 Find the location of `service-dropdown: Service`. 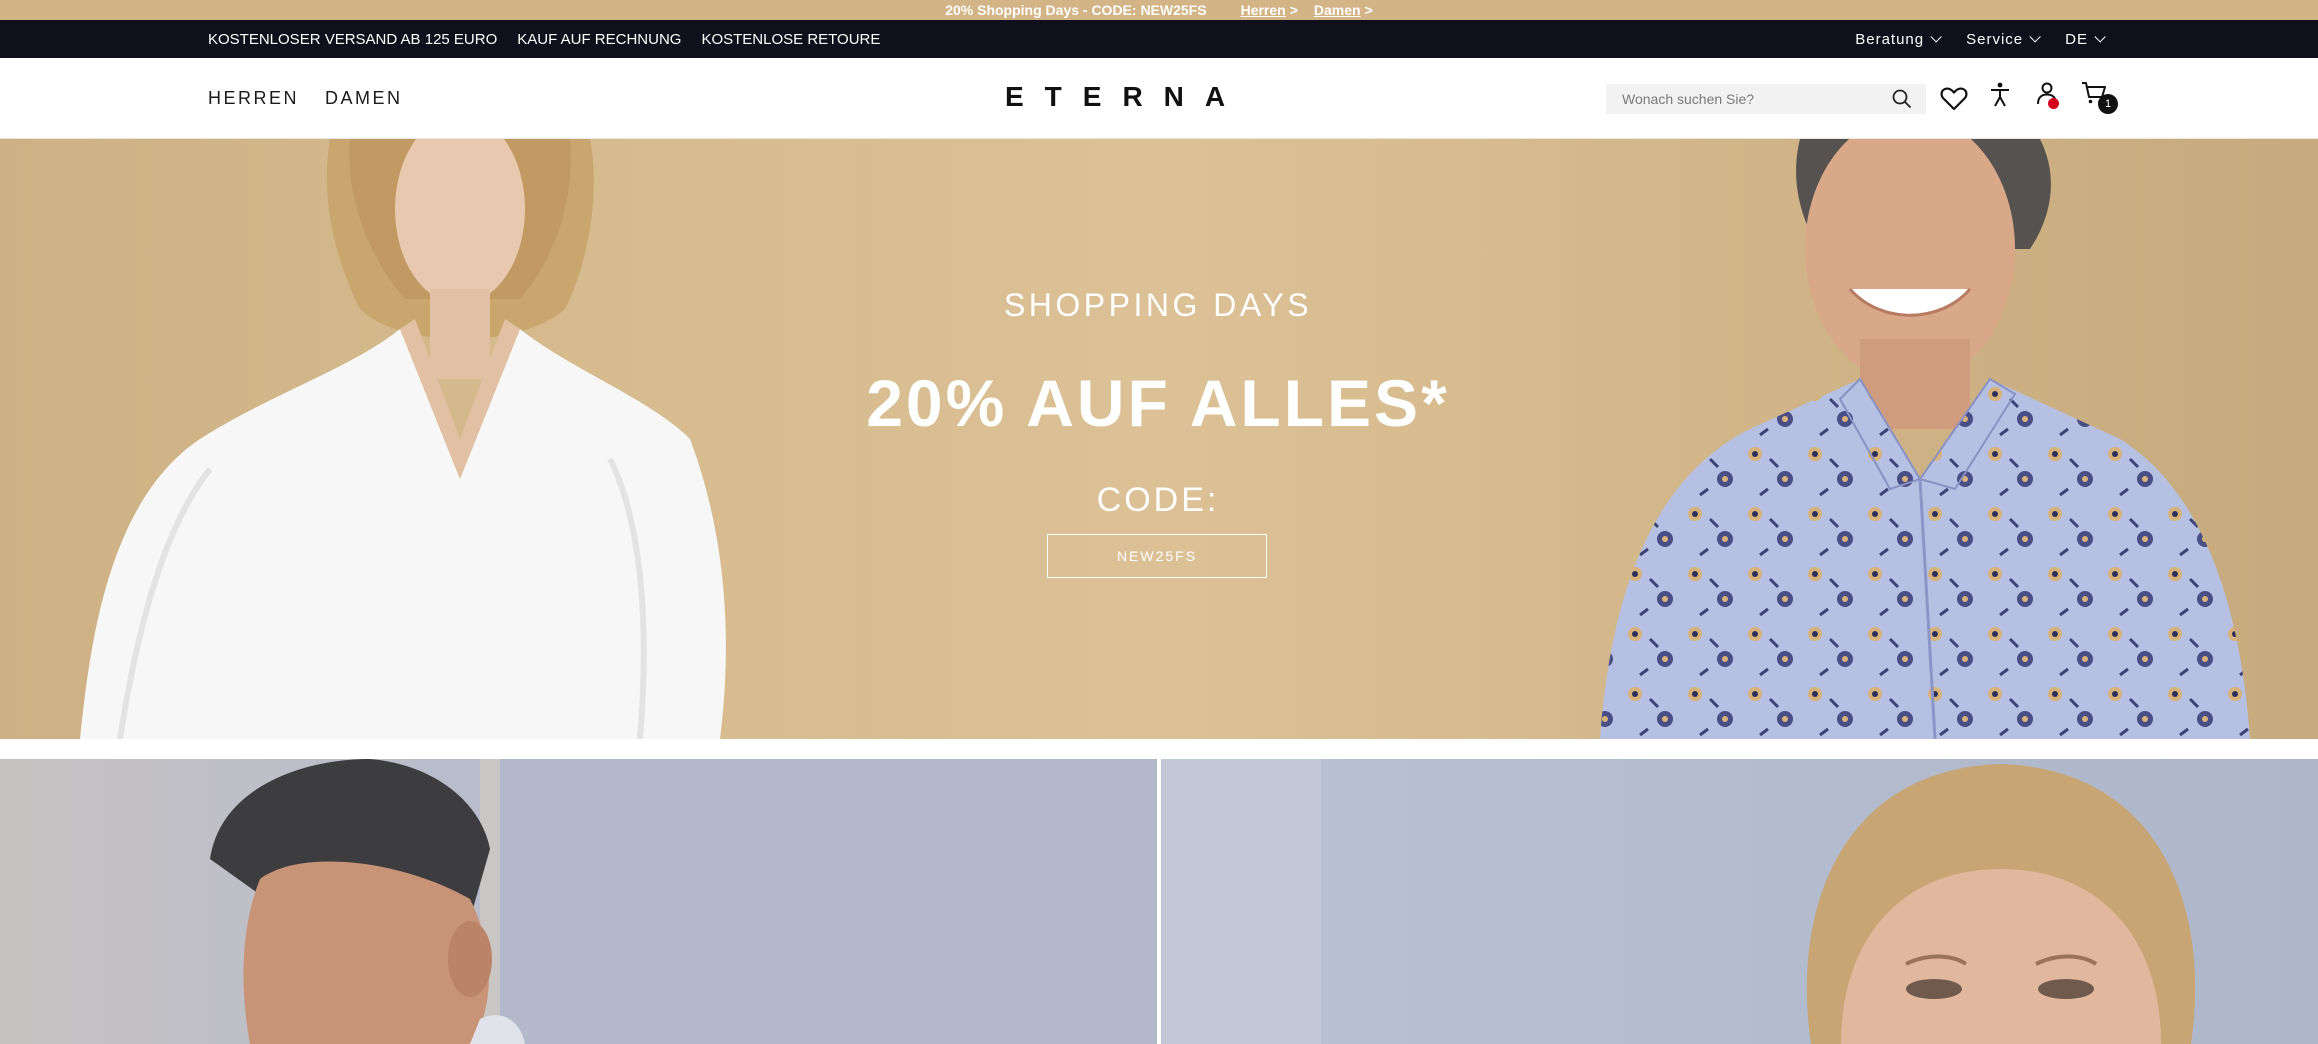

service-dropdown: Service is located at coordinates (2003, 39).